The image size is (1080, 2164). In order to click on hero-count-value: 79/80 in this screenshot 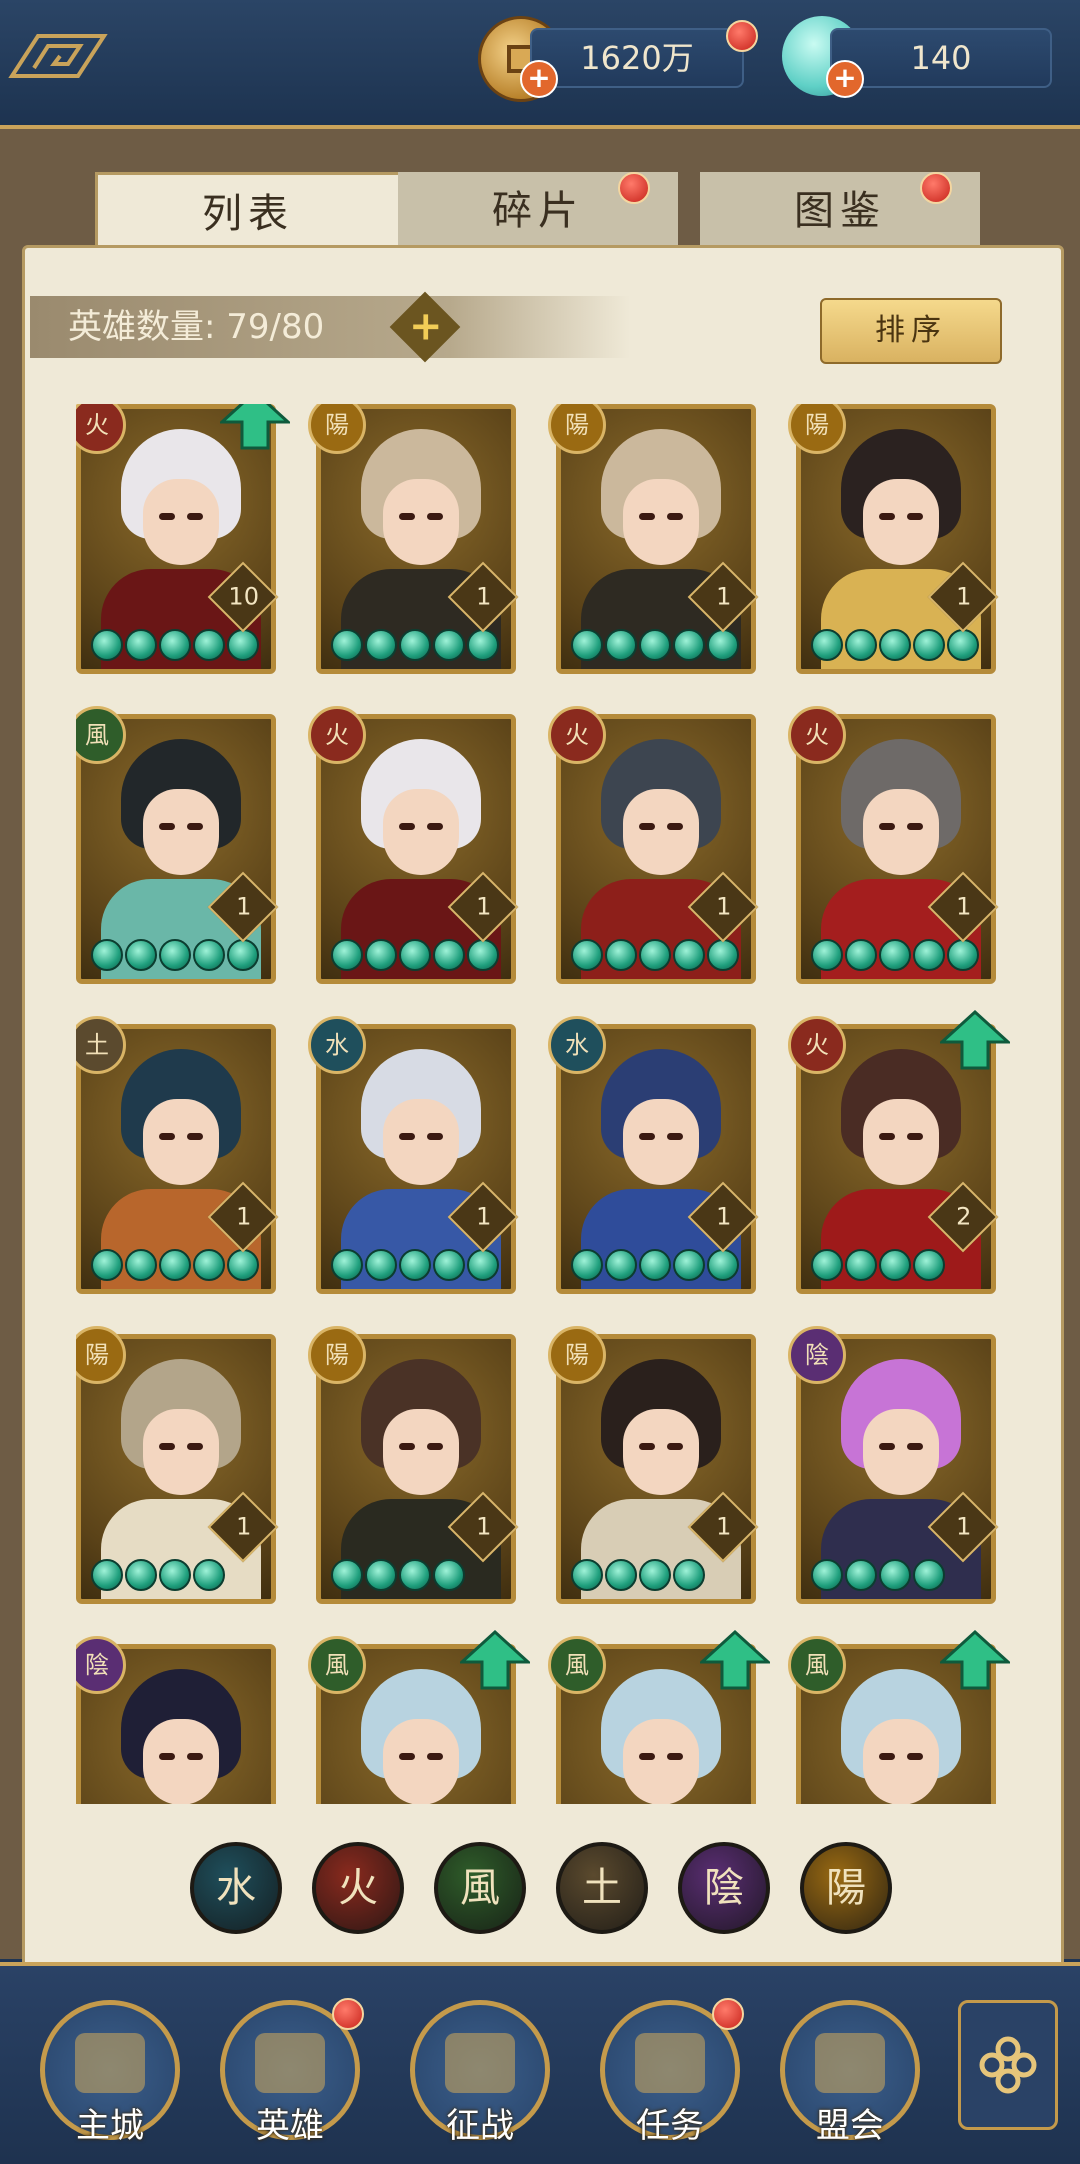, I will do `click(275, 327)`.